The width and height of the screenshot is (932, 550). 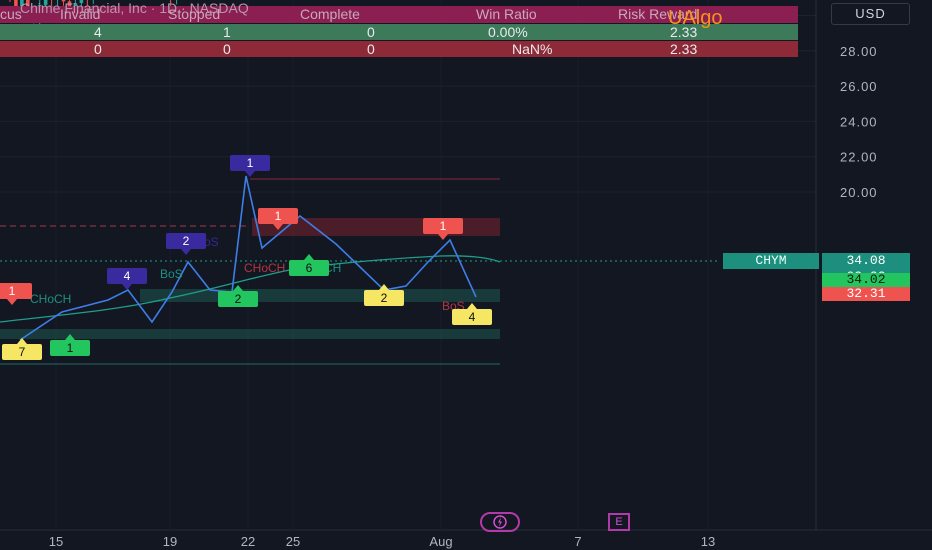 I want to click on pivot-label: 7, so click(x=22, y=349).